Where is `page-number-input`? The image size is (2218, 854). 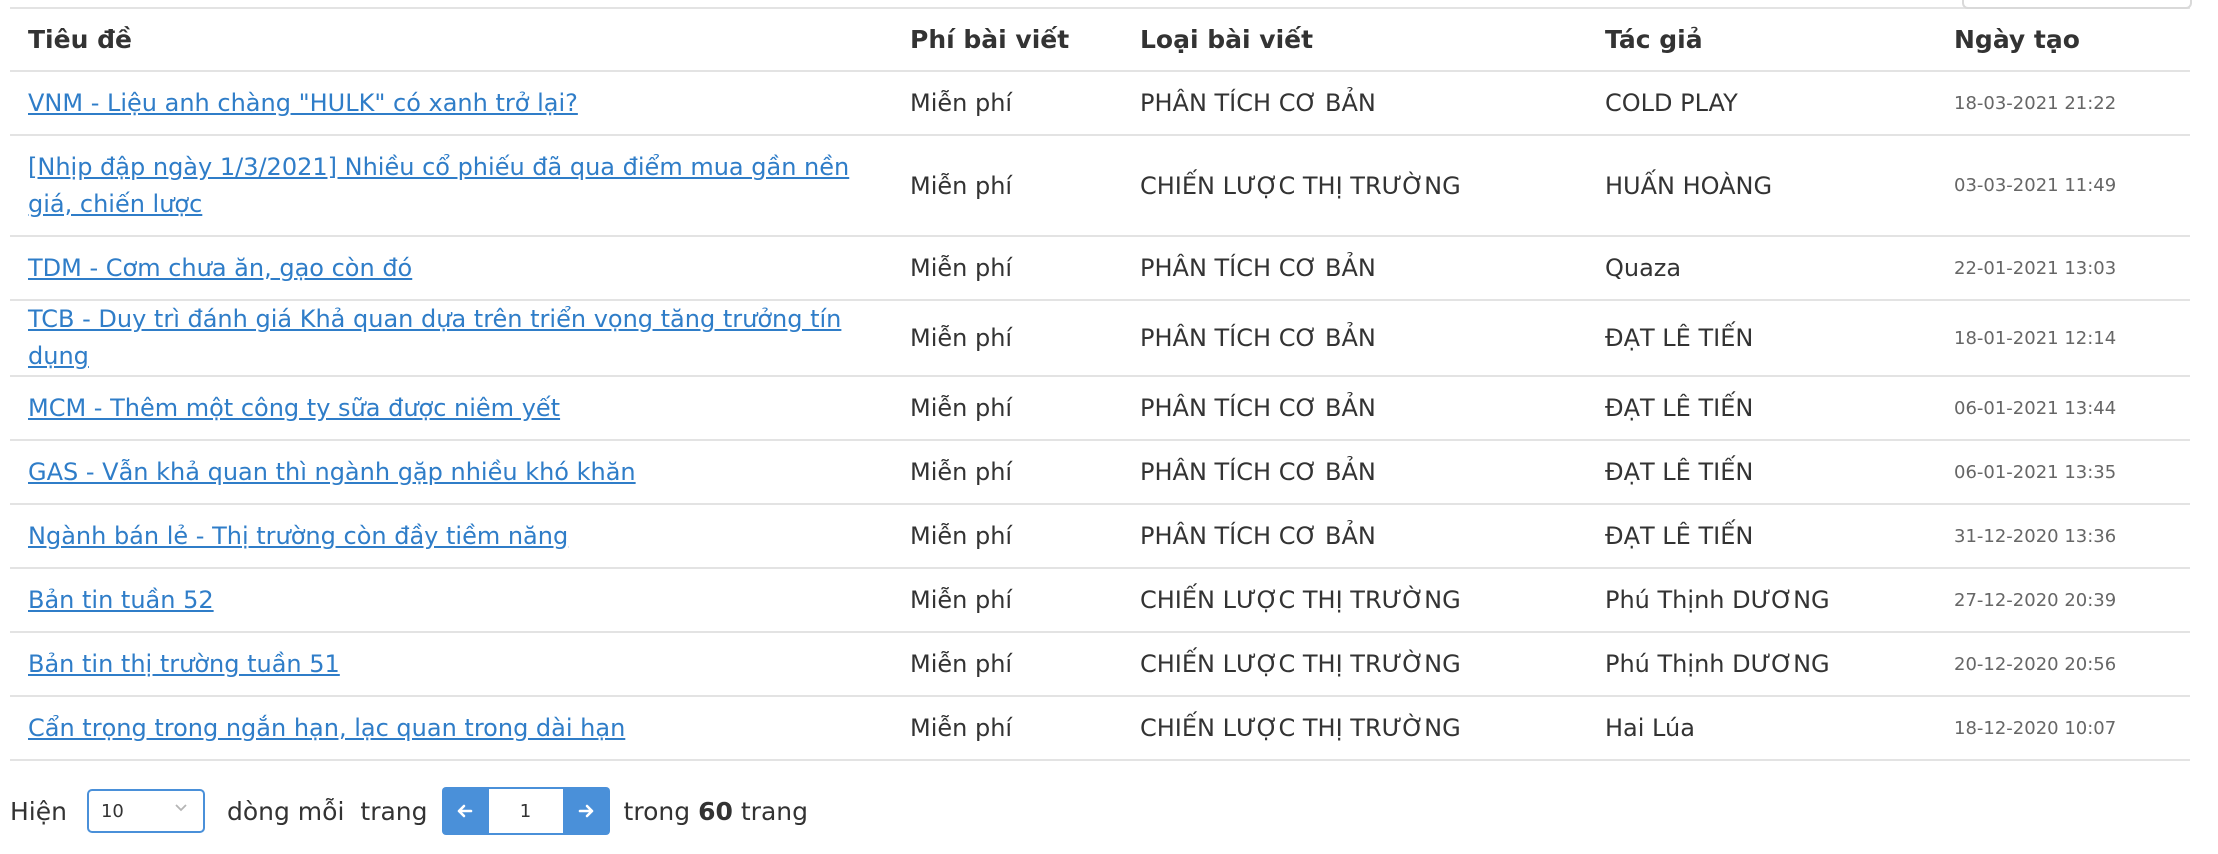
page-number-input is located at coordinates (525, 811).